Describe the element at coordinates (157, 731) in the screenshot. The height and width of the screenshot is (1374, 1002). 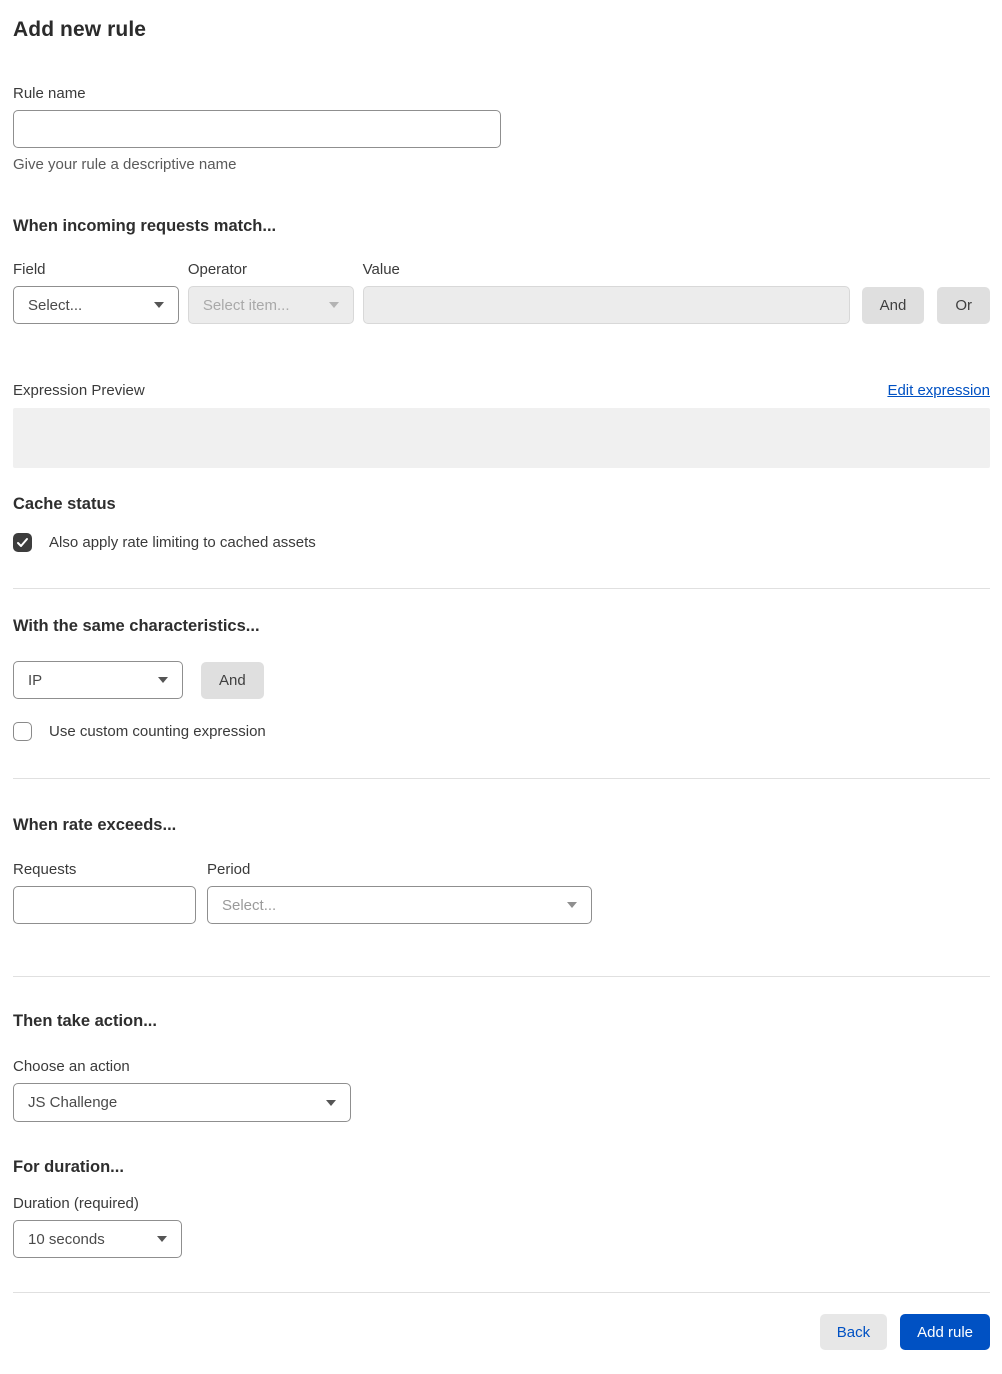
I see `custom-counting-label: Use custom counting expression` at that location.